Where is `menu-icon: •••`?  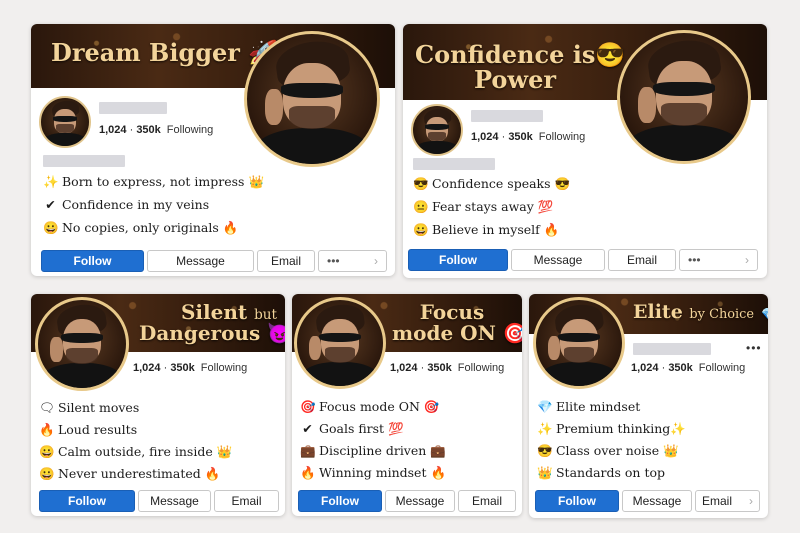
menu-icon: ••• is located at coordinates (754, 348).